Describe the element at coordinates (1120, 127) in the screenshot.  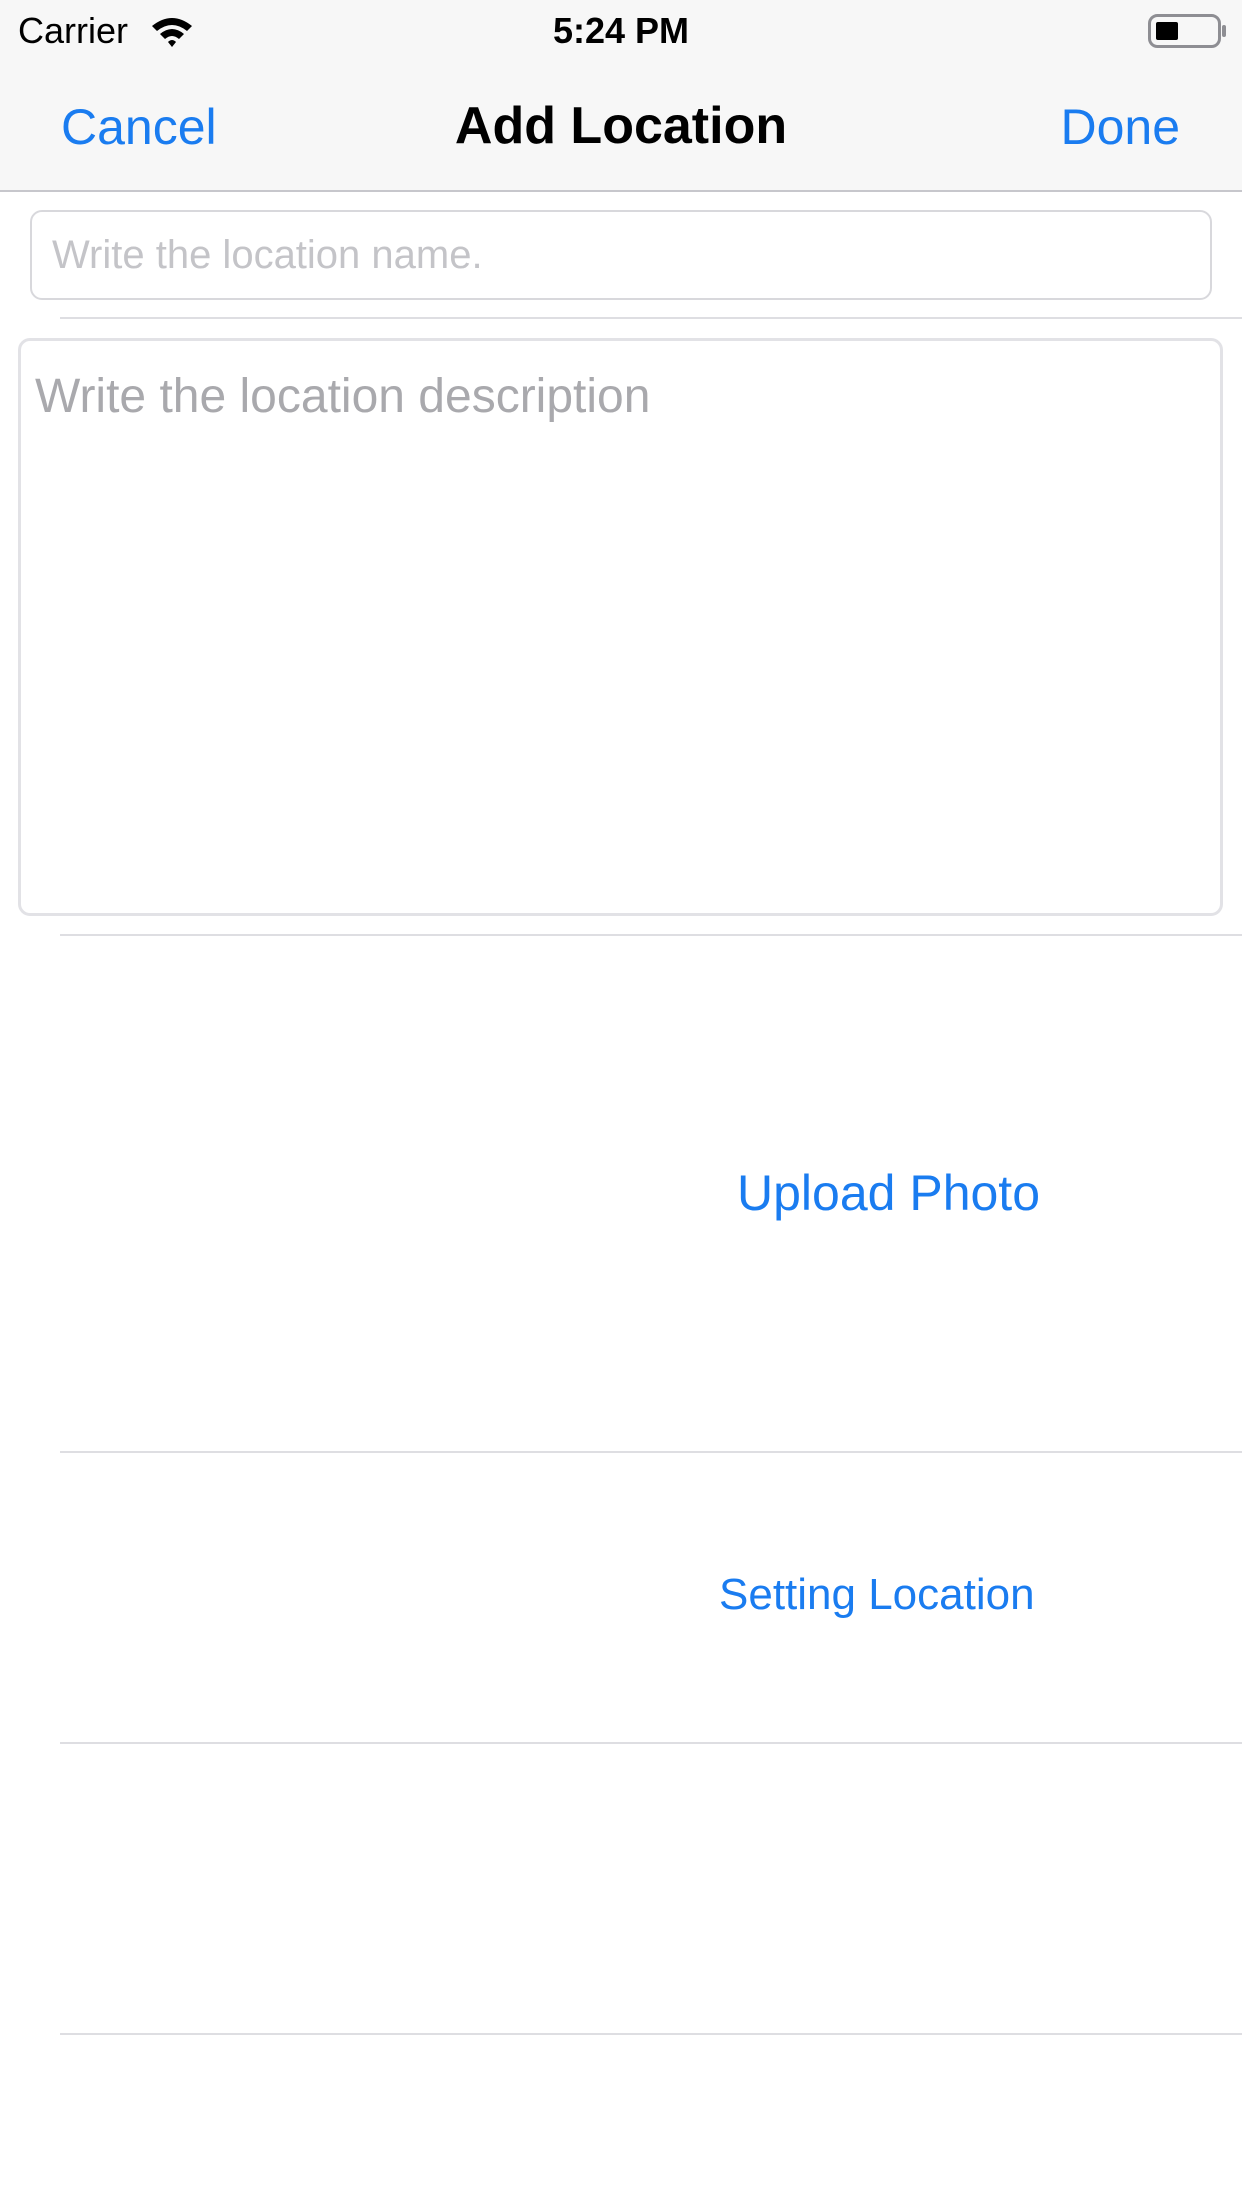
I see `done-button: Done` at that location.